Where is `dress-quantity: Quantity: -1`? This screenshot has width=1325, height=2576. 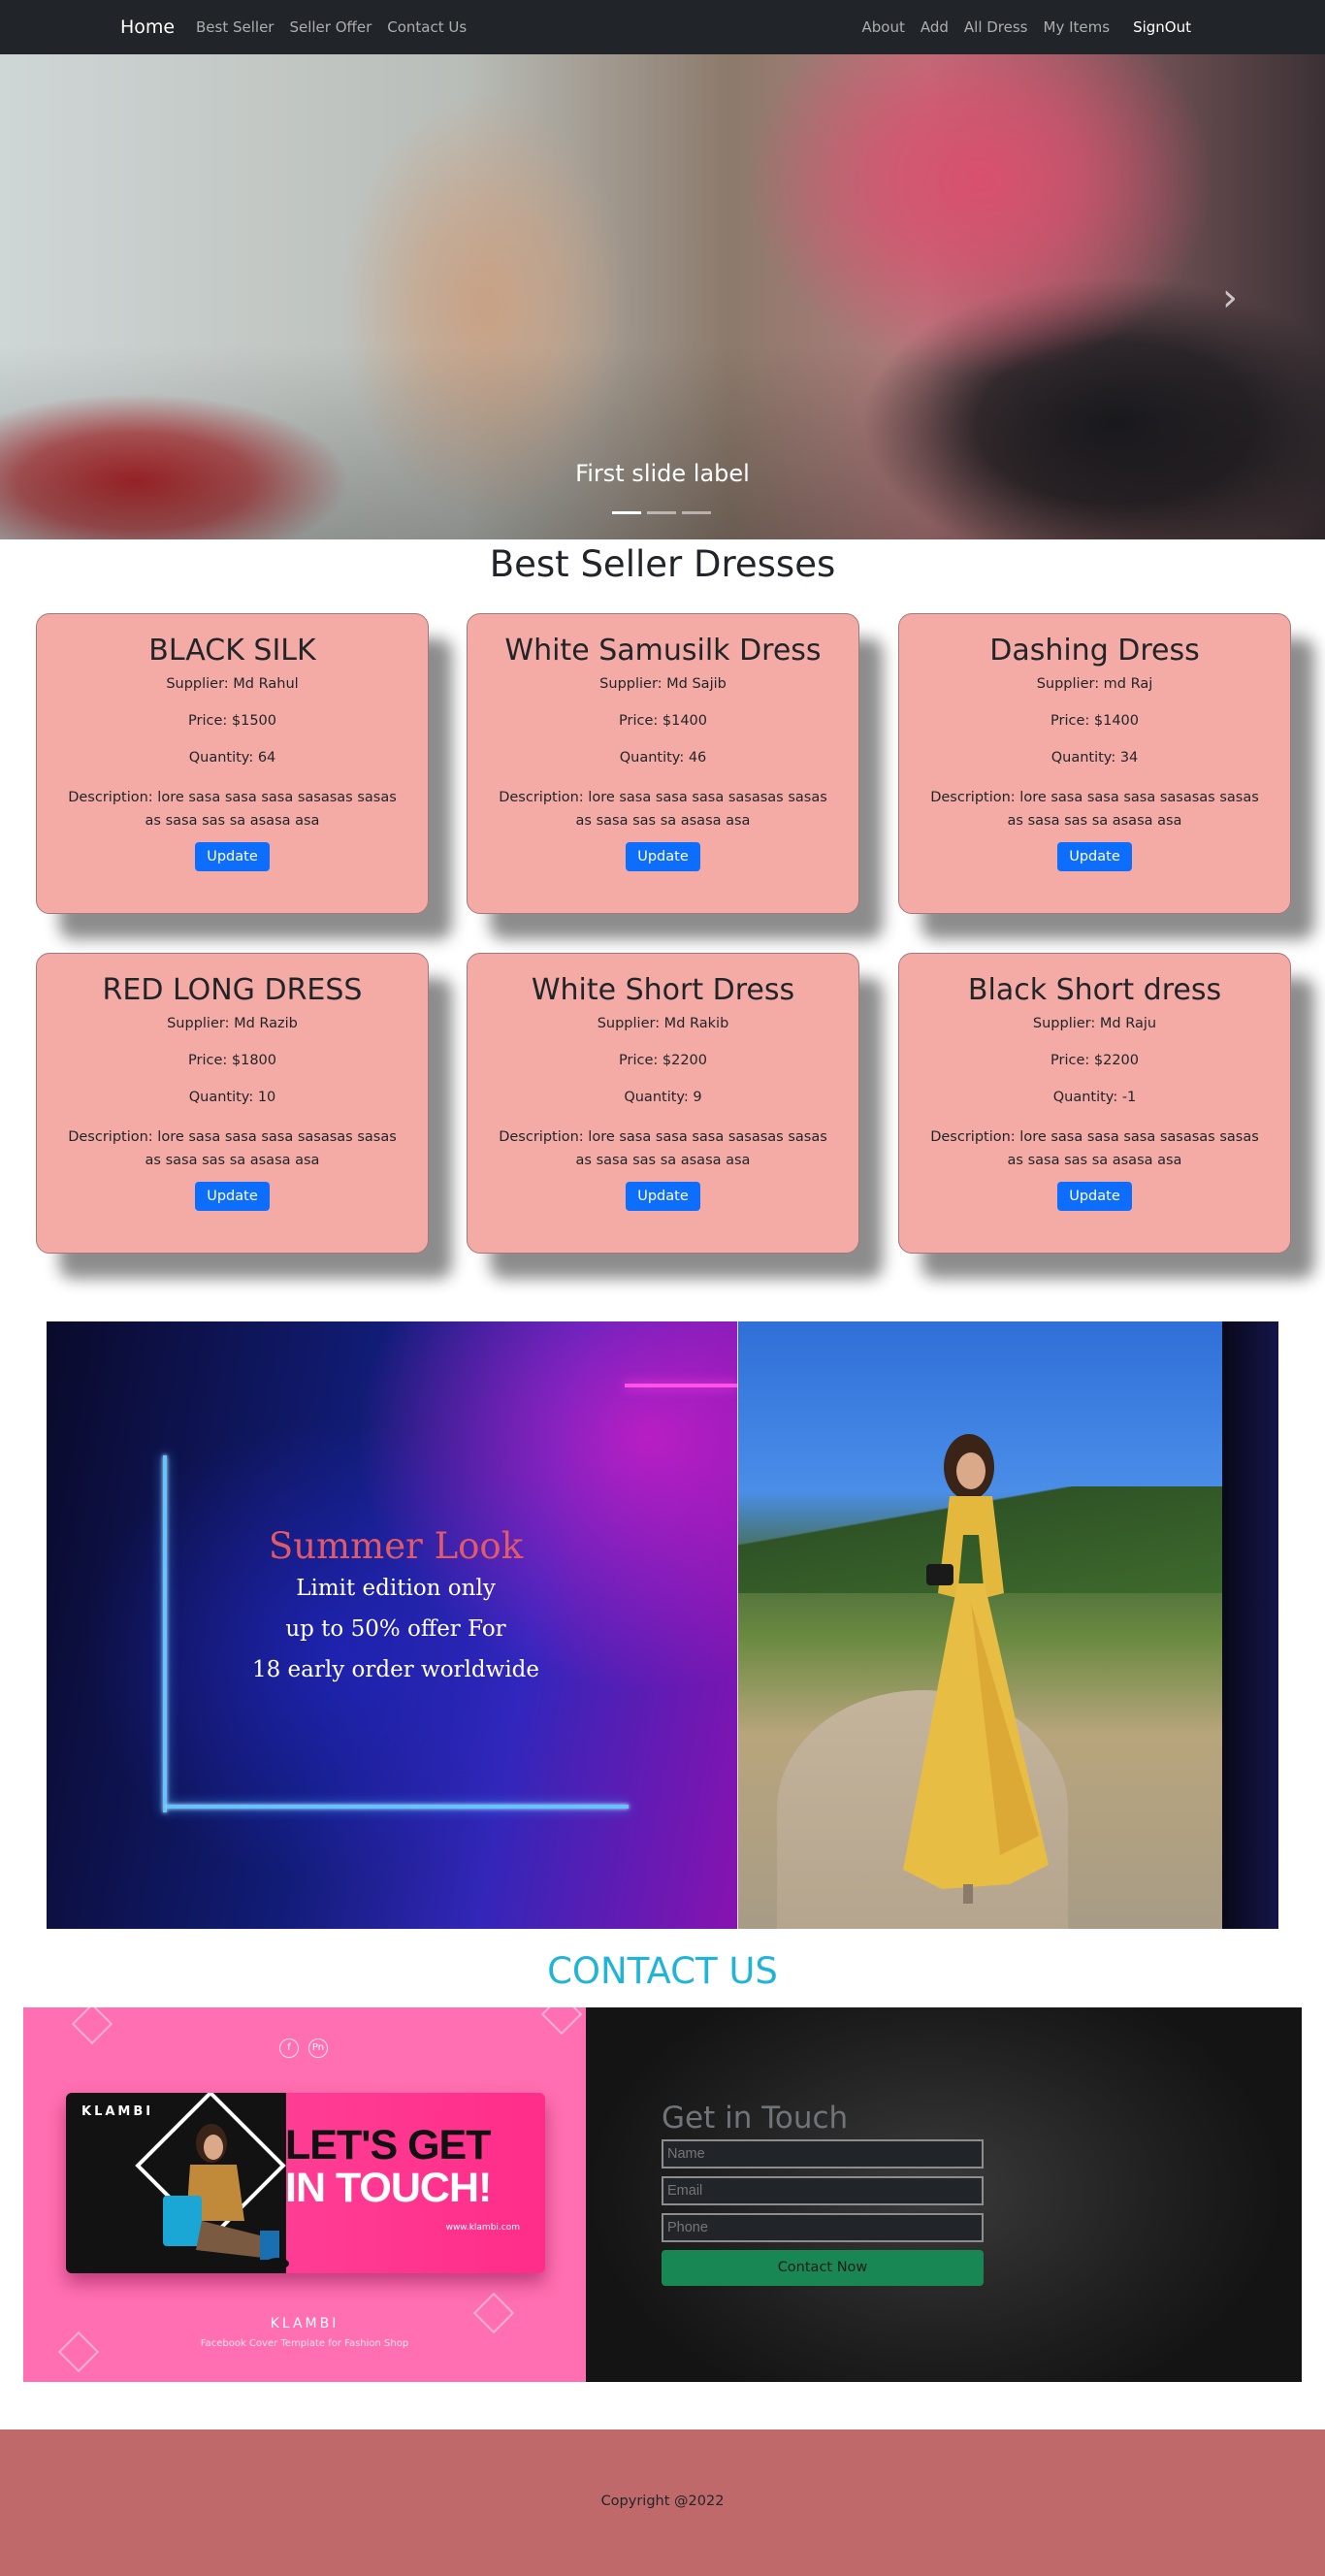 dress-quantity: Quantity: -1 is located at coordinates (1094, 1097).